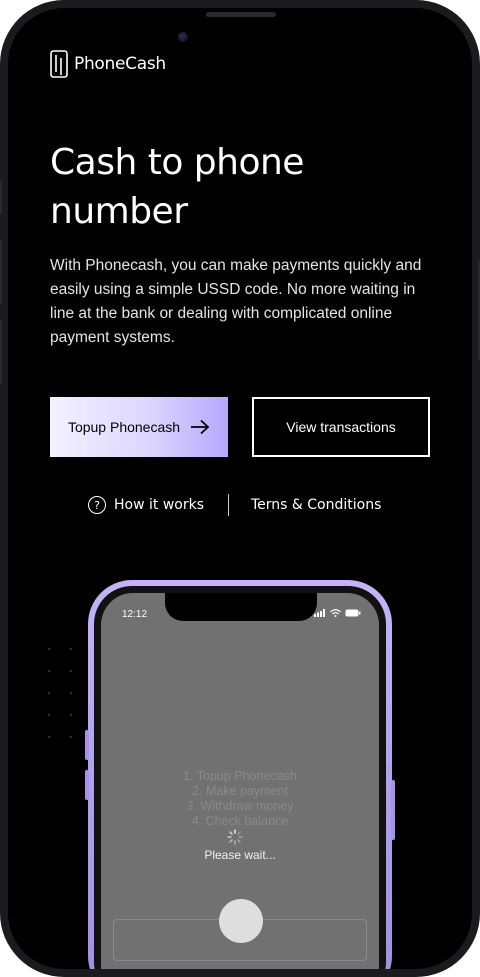 The image size is (480, 977). Describe the element at coordinates (124, 427) in the screenshot. I see `topup-phonecash-label: Topup Phonecash` at that location.